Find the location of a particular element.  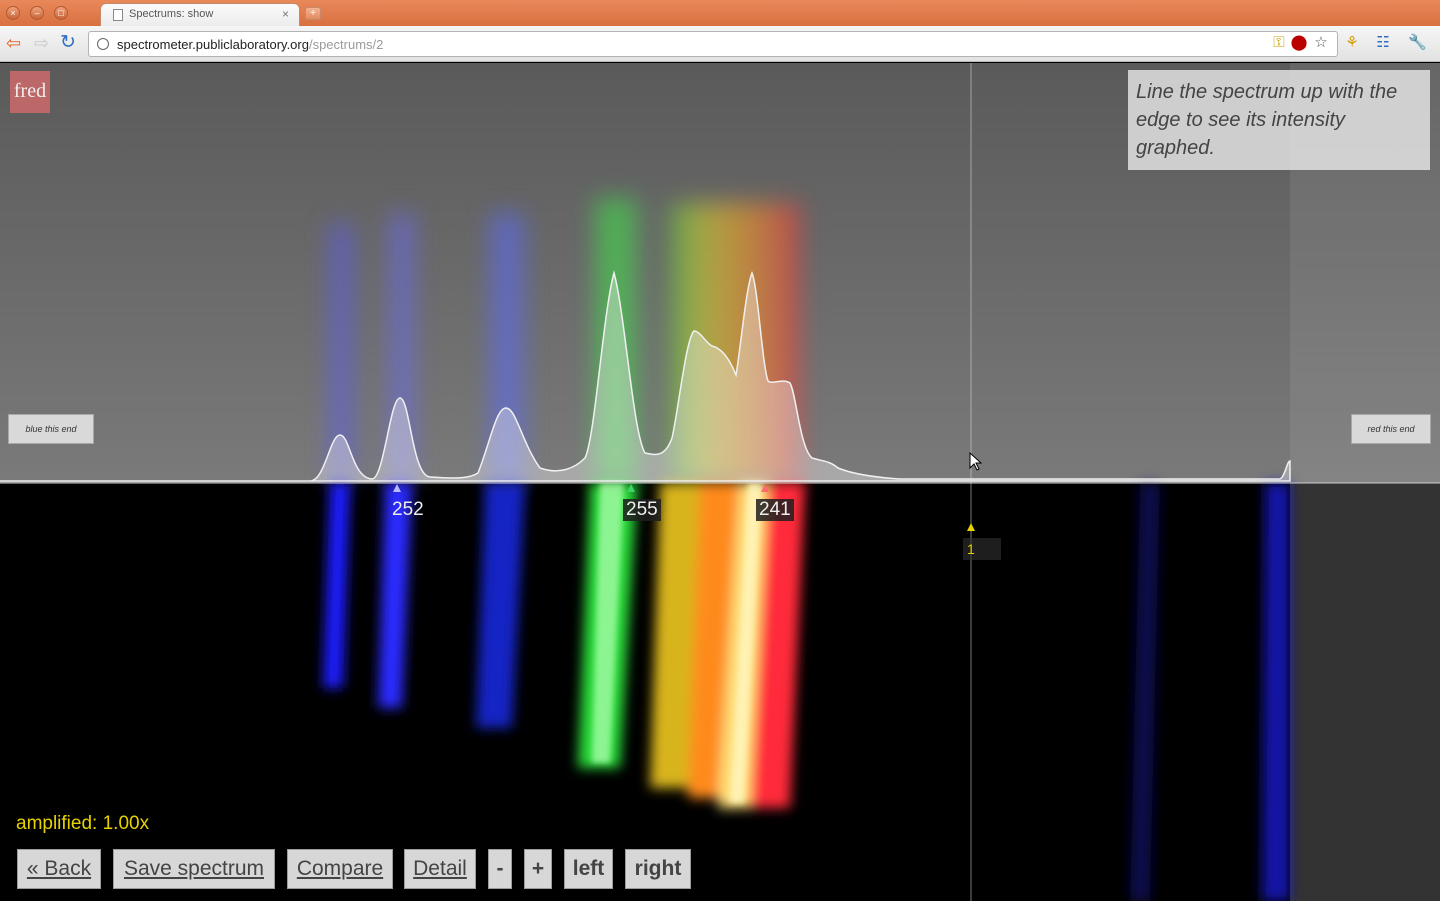

cursor-marker is located at coordinates (971, 527).